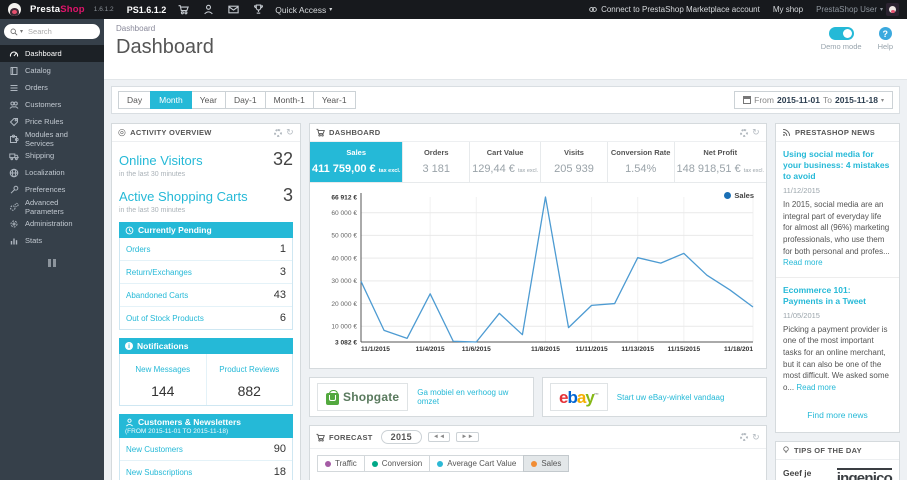 The width and height of the screenshot is (907, 480). Describe the element at coordinates (357, 162) in the screenshot. I see `kpi-sales-tab: Sales 411 759,00 € tax excl.` at that location.